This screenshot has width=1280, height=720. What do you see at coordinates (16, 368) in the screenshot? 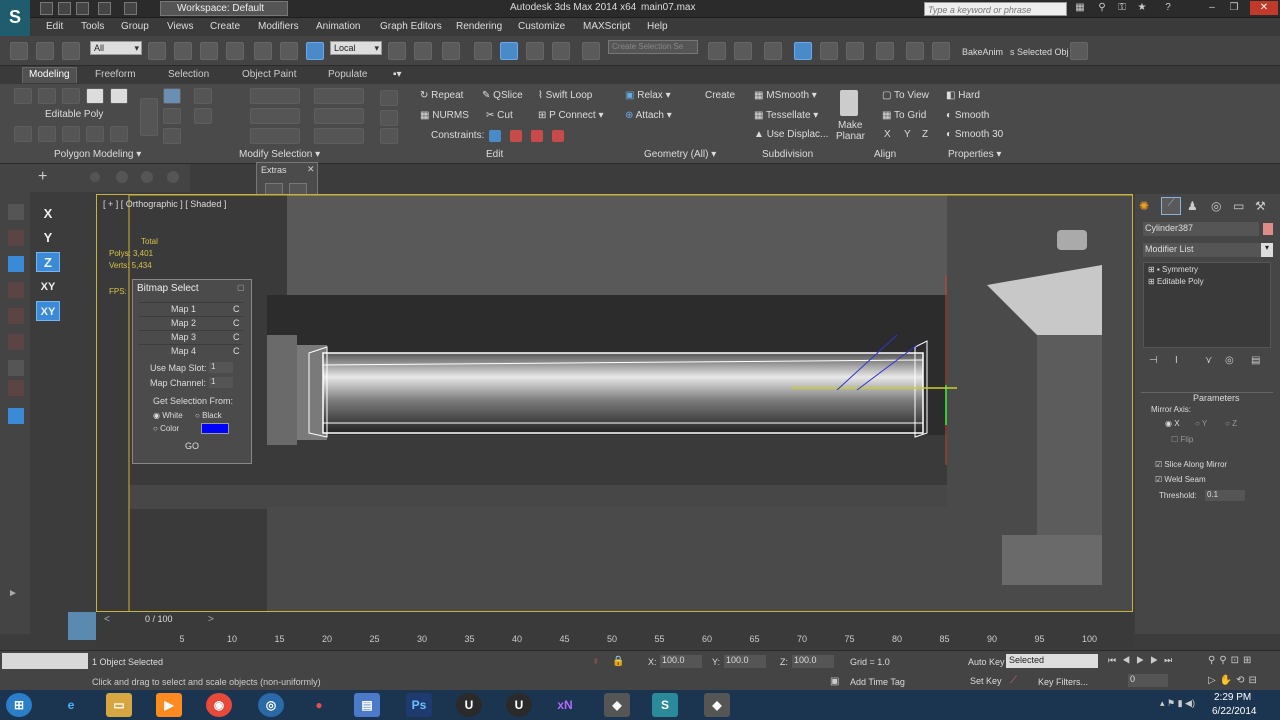
I see `tool-brush-icon` at bounding box center [16, 368].